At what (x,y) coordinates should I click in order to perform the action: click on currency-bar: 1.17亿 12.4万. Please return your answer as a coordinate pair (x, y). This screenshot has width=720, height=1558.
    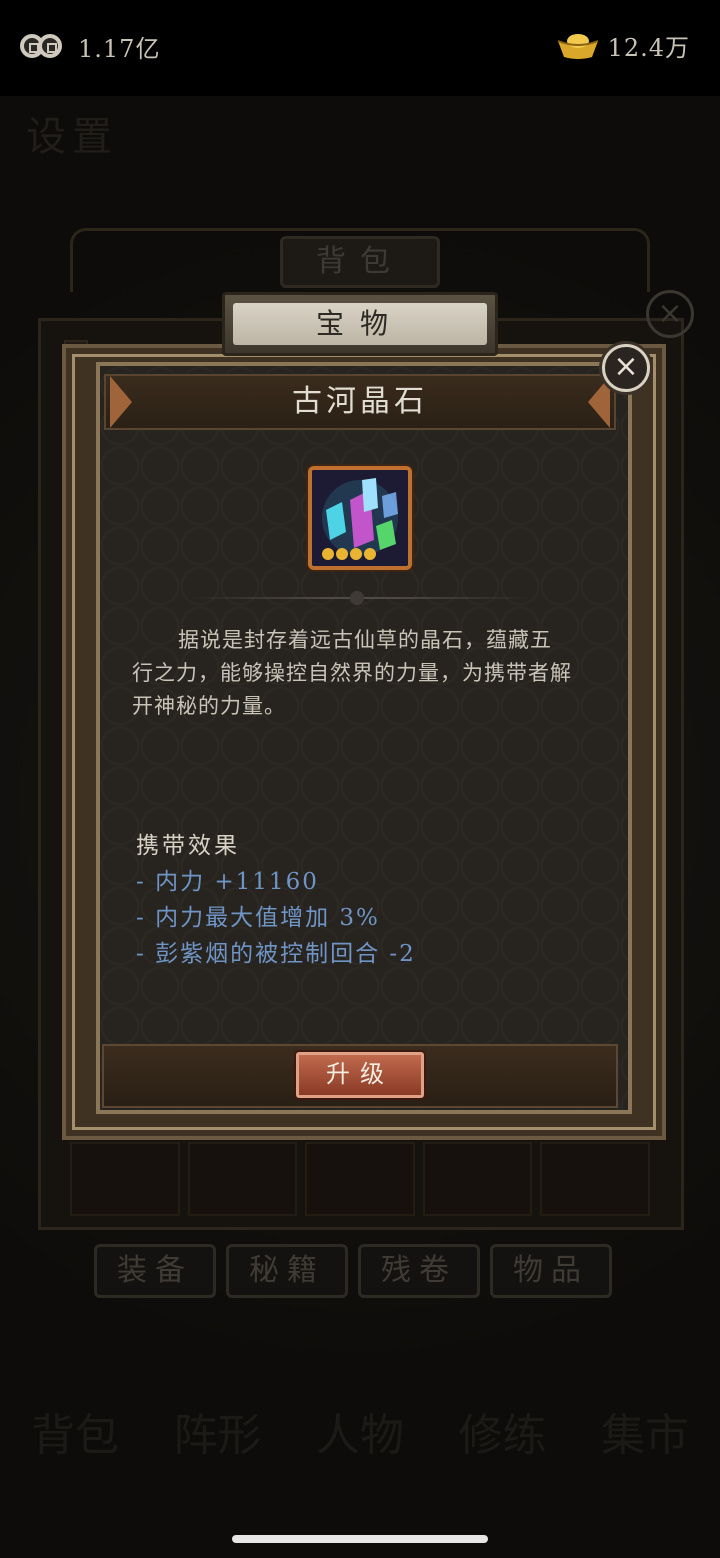
    Looking at the image, I should click on (360, 48).